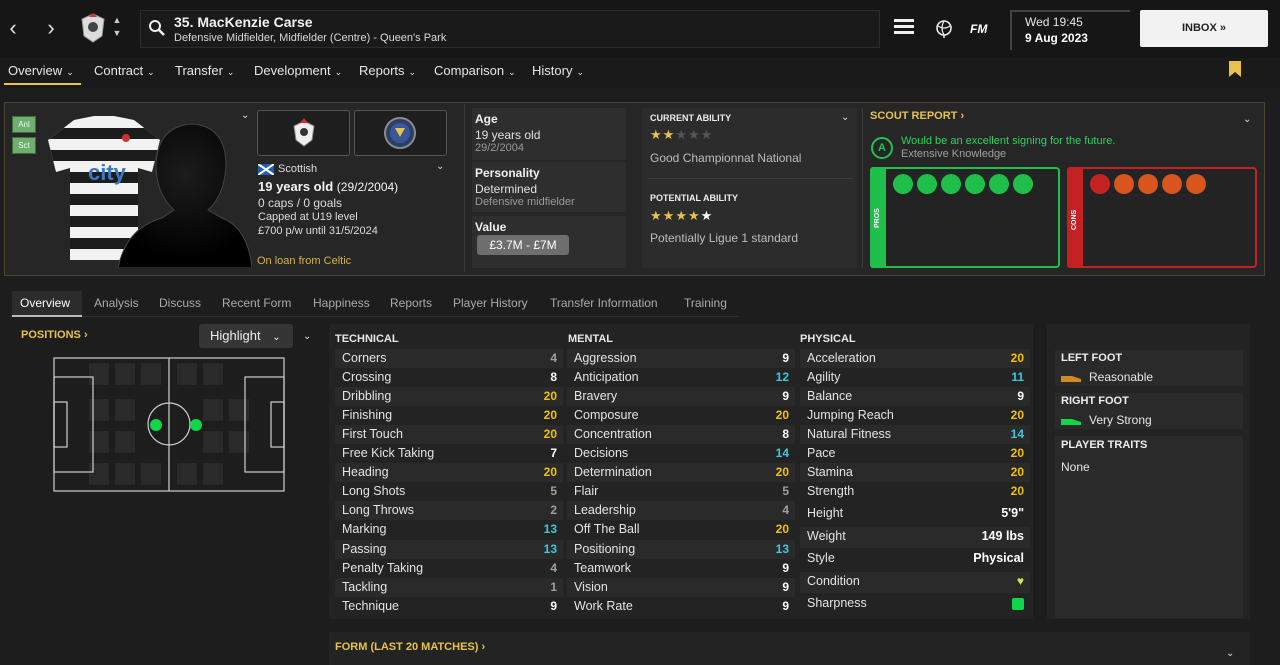 Image resolution: width=1280 pixels, height=665 pixels. What do you see at coordinates (782, 415) in the screenshot?
I see `attribute-value: 20` at bounding box center [782, 415].